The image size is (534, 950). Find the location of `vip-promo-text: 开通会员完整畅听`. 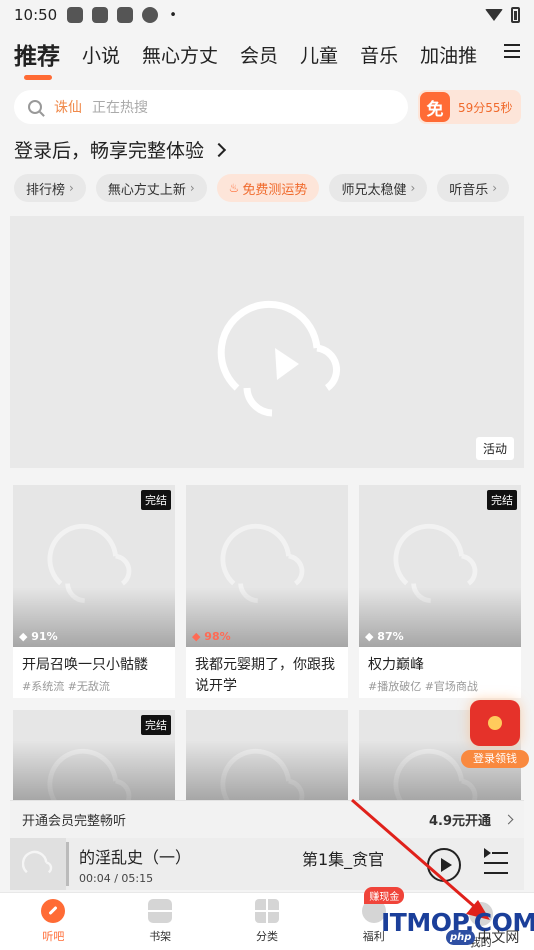

vip-promo-text: 开通会员完整畅听 is located at coordinates (74, 821).